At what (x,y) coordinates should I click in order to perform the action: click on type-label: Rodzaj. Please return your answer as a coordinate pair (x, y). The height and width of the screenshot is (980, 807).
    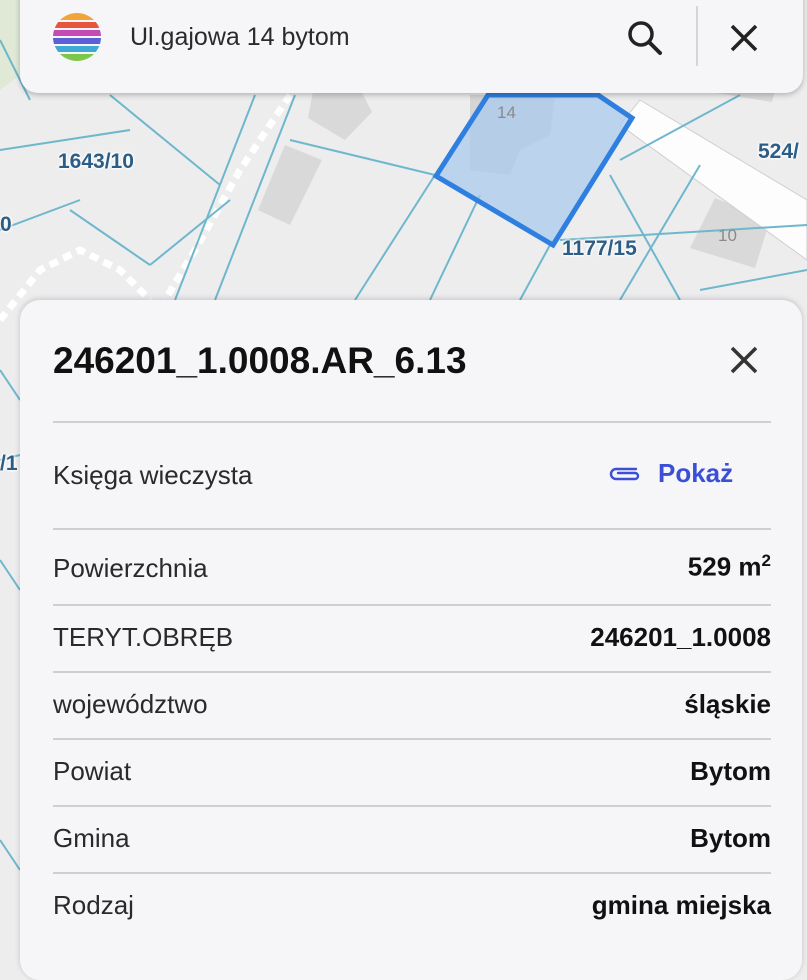
    Looking at the image, I should click on (93, 905).